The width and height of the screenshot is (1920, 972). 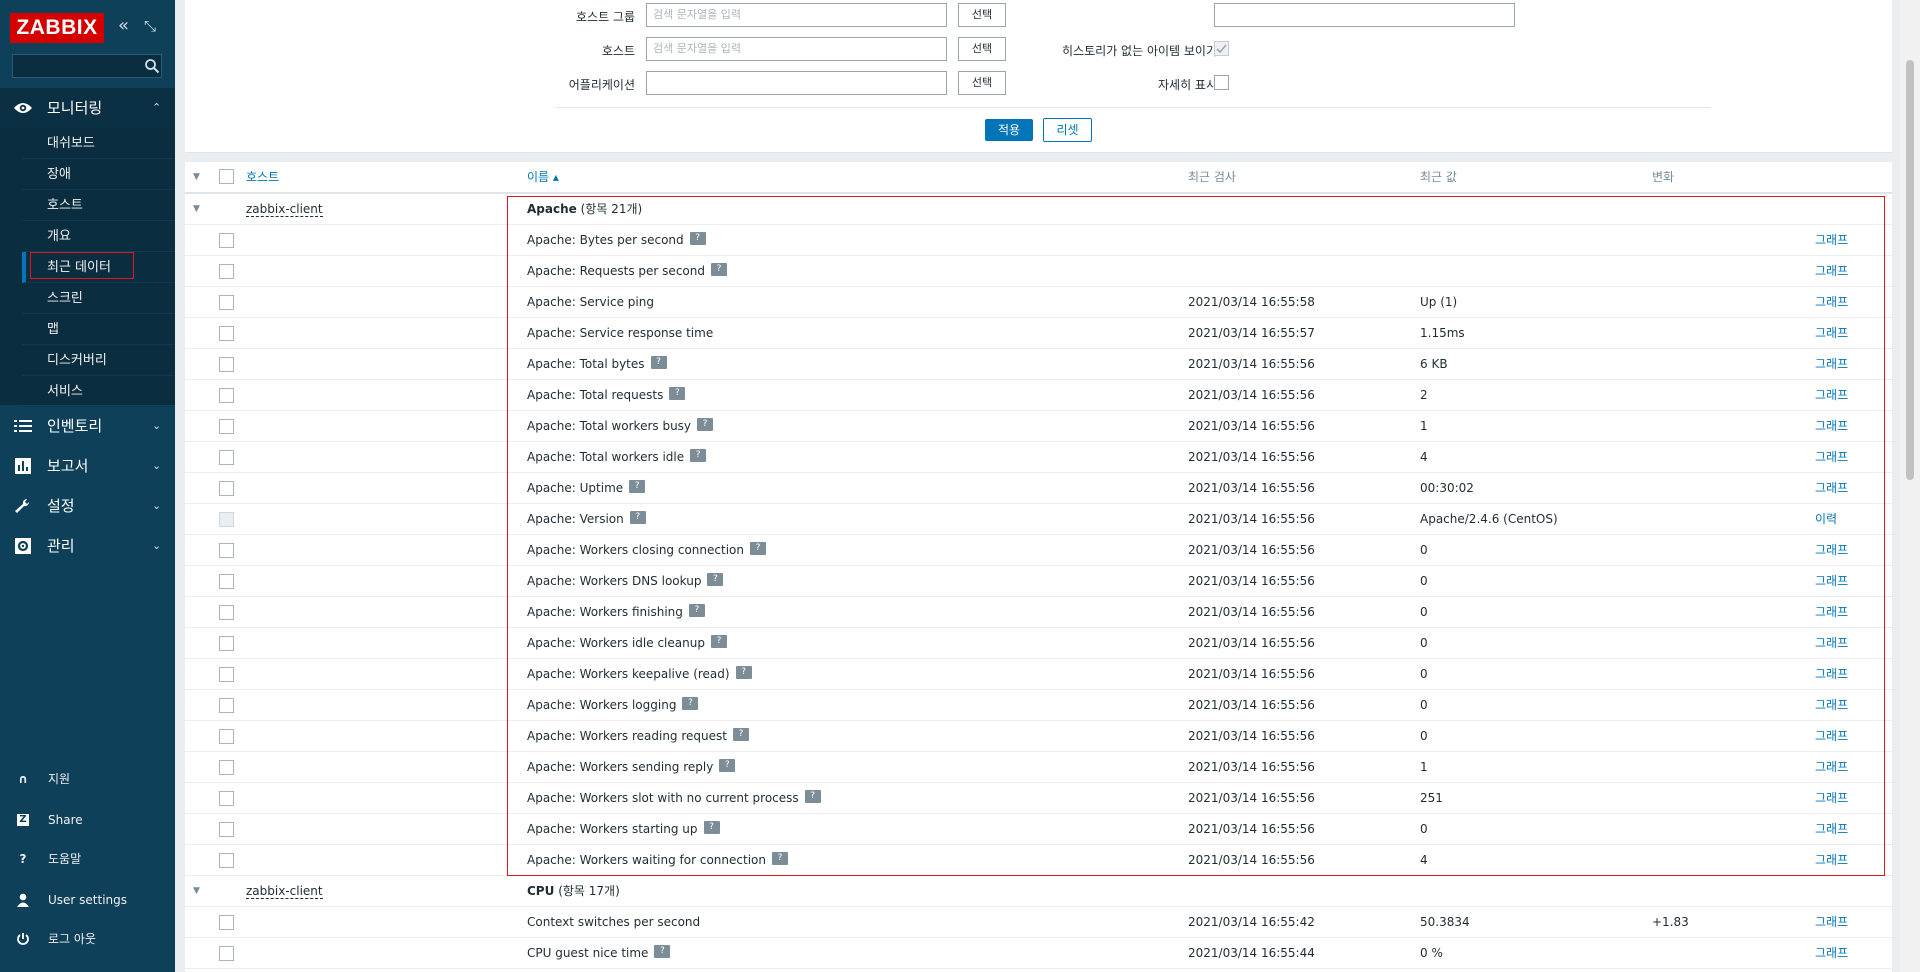 What do you see at coordinates (543, 177) in the screenshot?
I see `column-name-header: 이름 ▴` at bounding box center [543, 177].